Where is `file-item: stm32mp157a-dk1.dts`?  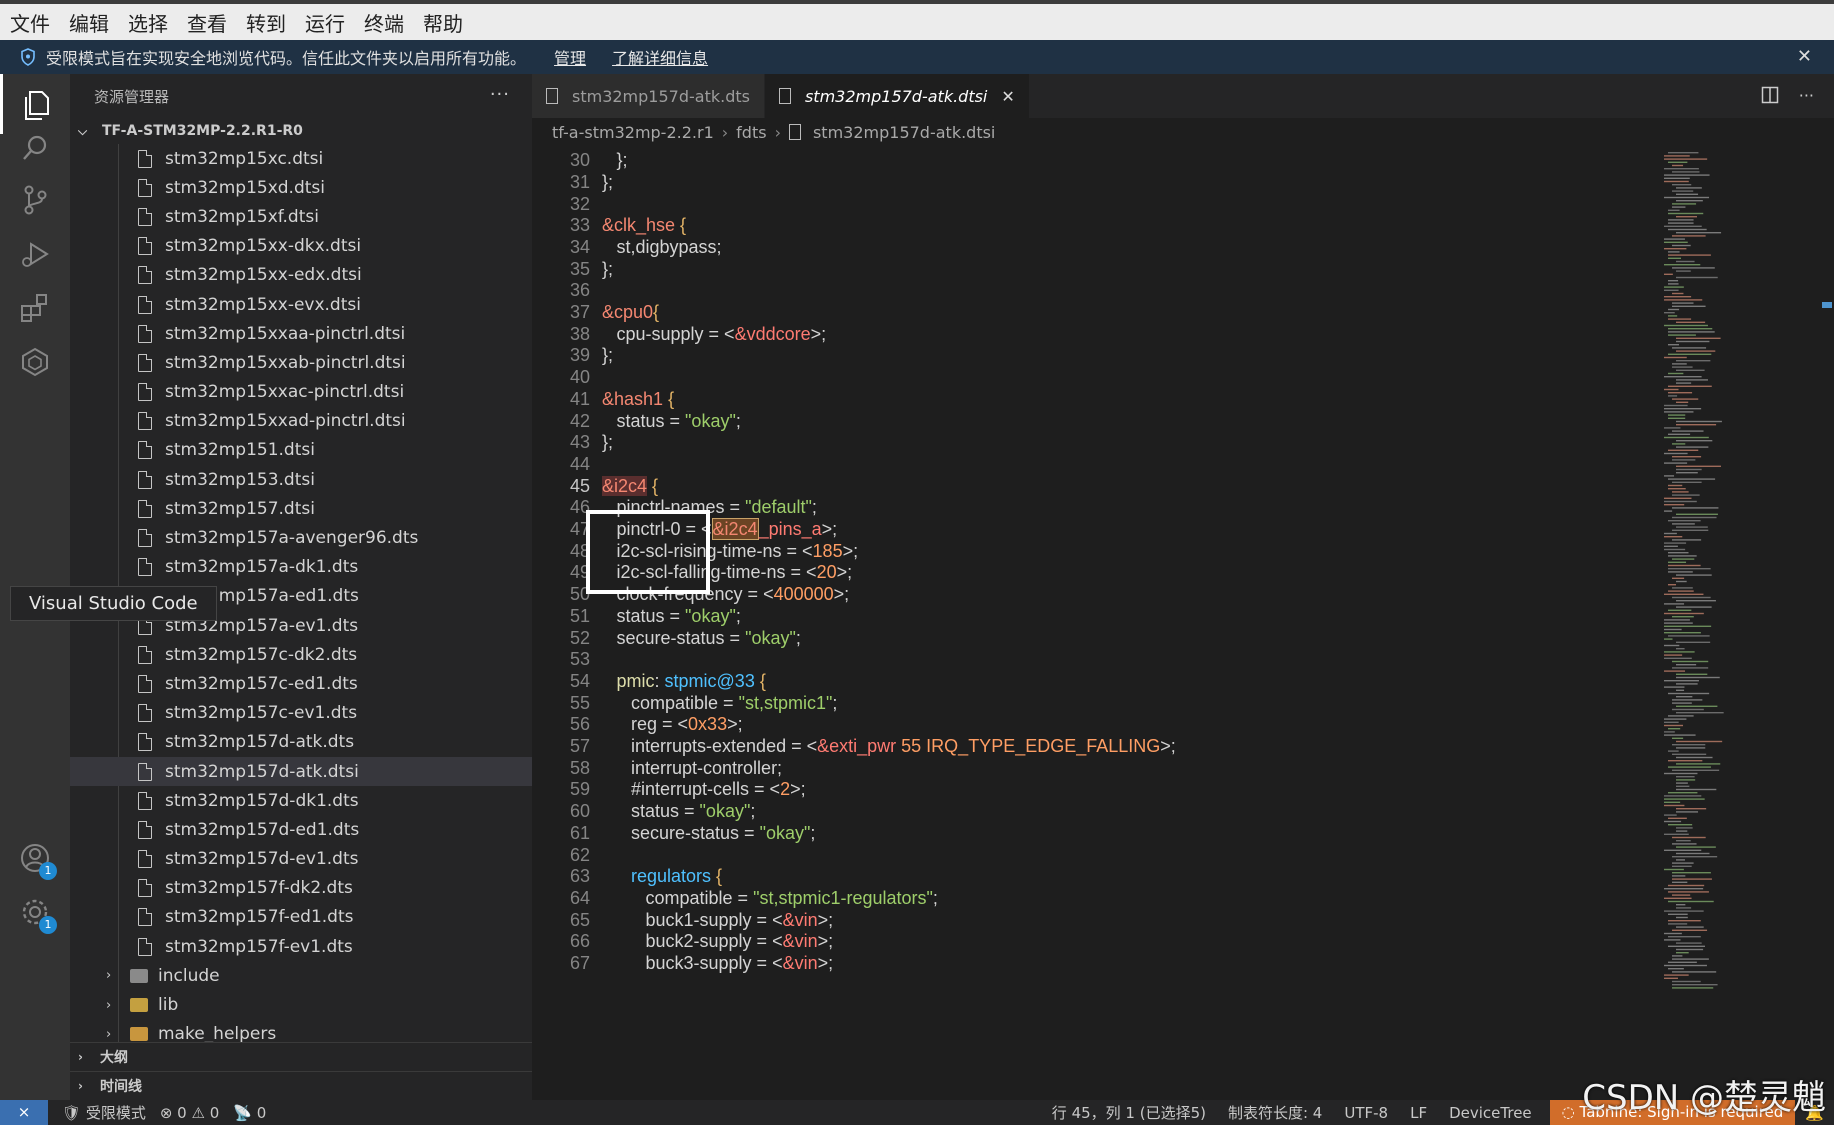
file-item: stm32mp157a-dk1.dts is located at coordinates (301, 567).